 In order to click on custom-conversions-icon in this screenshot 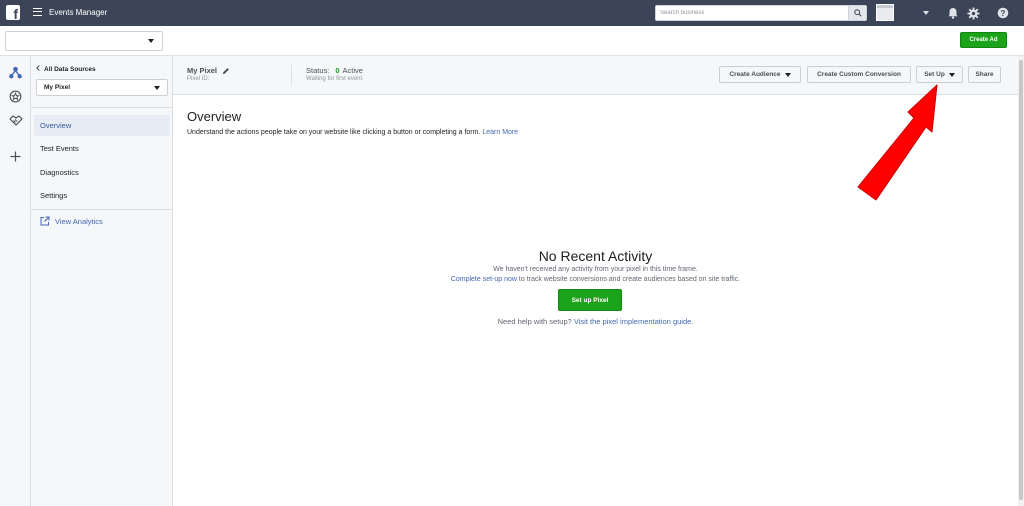, I will do `click(15, 96)`.